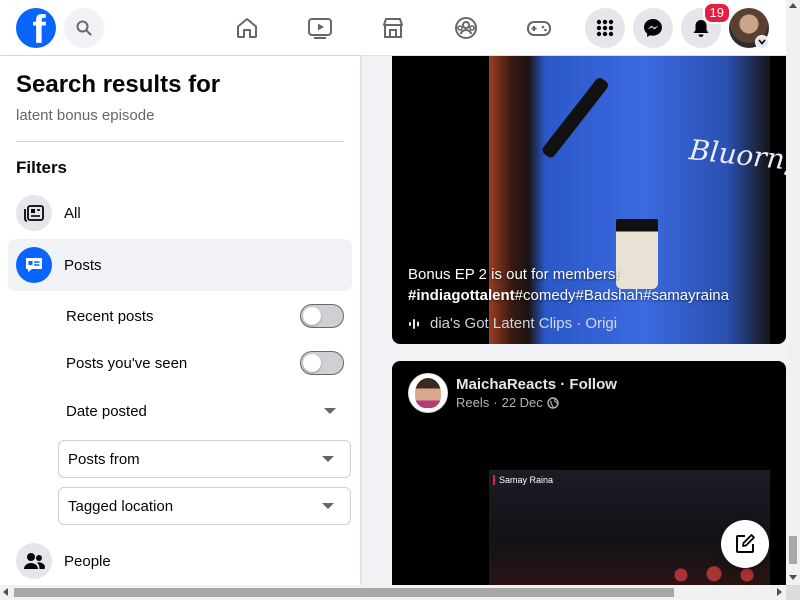  I want to click on people-icon, so click(34, 561).